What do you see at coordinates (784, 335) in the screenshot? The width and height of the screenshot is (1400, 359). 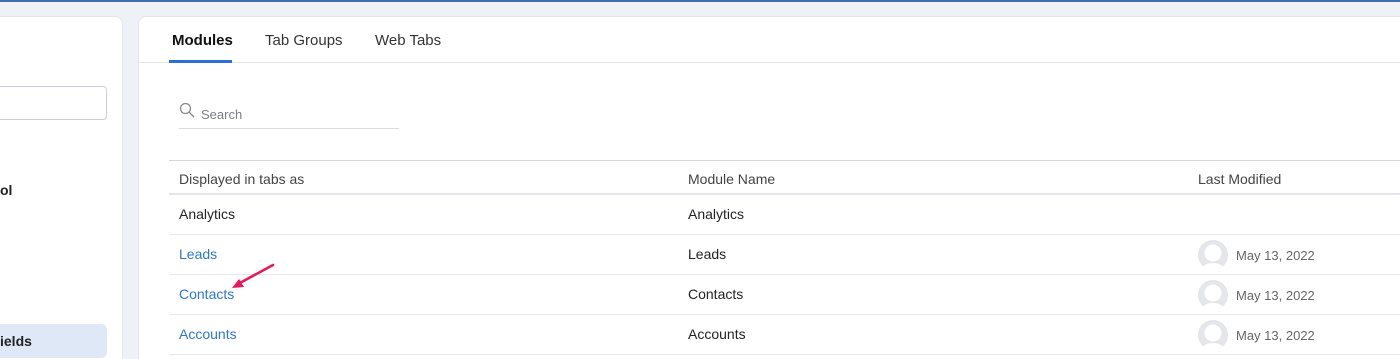 I see `table-row: Accounts Accounts May 13, 2022` at bounding box center [784, 335].